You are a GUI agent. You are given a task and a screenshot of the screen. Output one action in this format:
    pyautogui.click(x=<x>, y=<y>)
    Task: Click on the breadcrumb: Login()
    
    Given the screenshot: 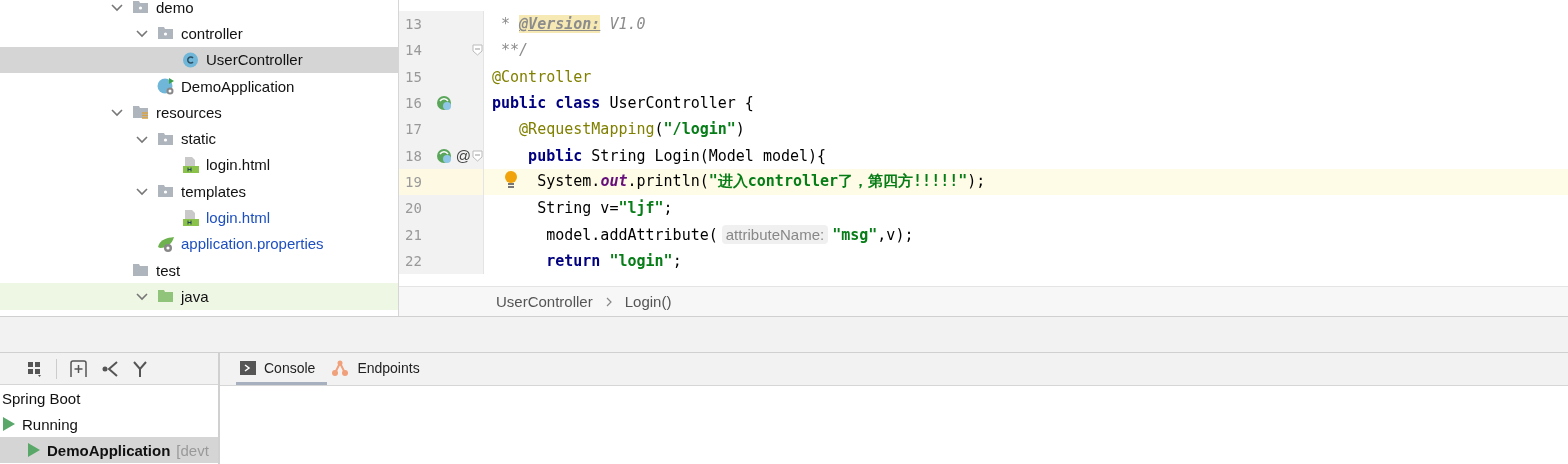 What is the action you would take?
    pyautogui.click(x=648, y=301)
    